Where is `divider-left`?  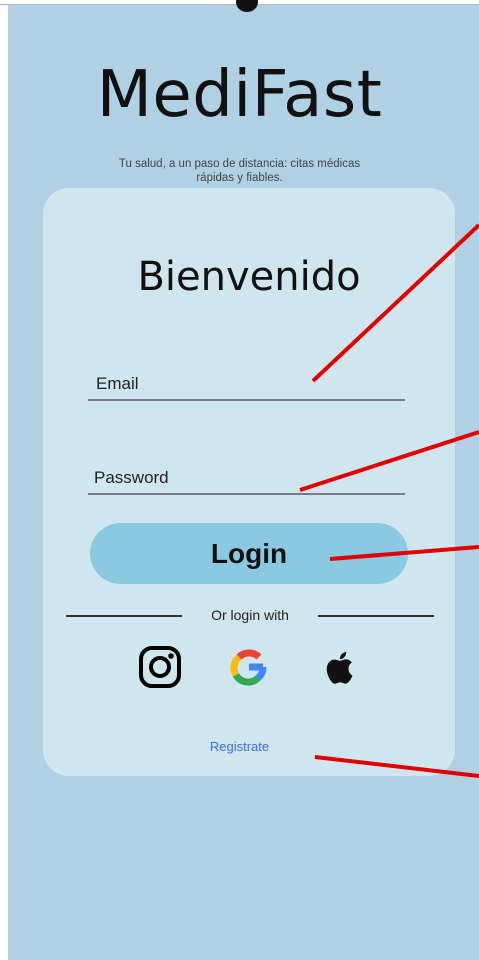 divider-left is located at coordinates (124, 616).